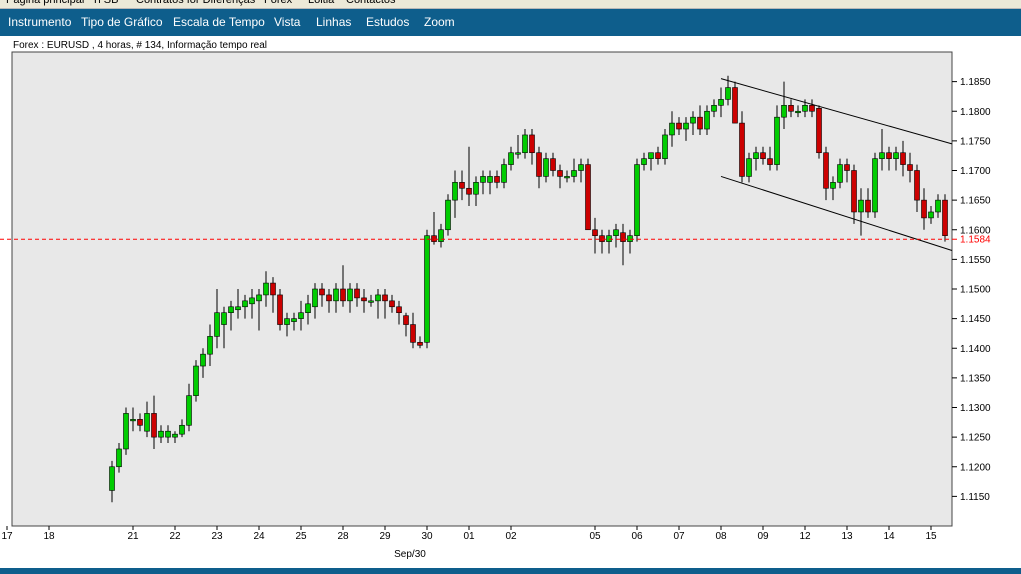 This screenshot has height=574, width=1021. I want to click on x-tick-label: 23, so click(217, 536).